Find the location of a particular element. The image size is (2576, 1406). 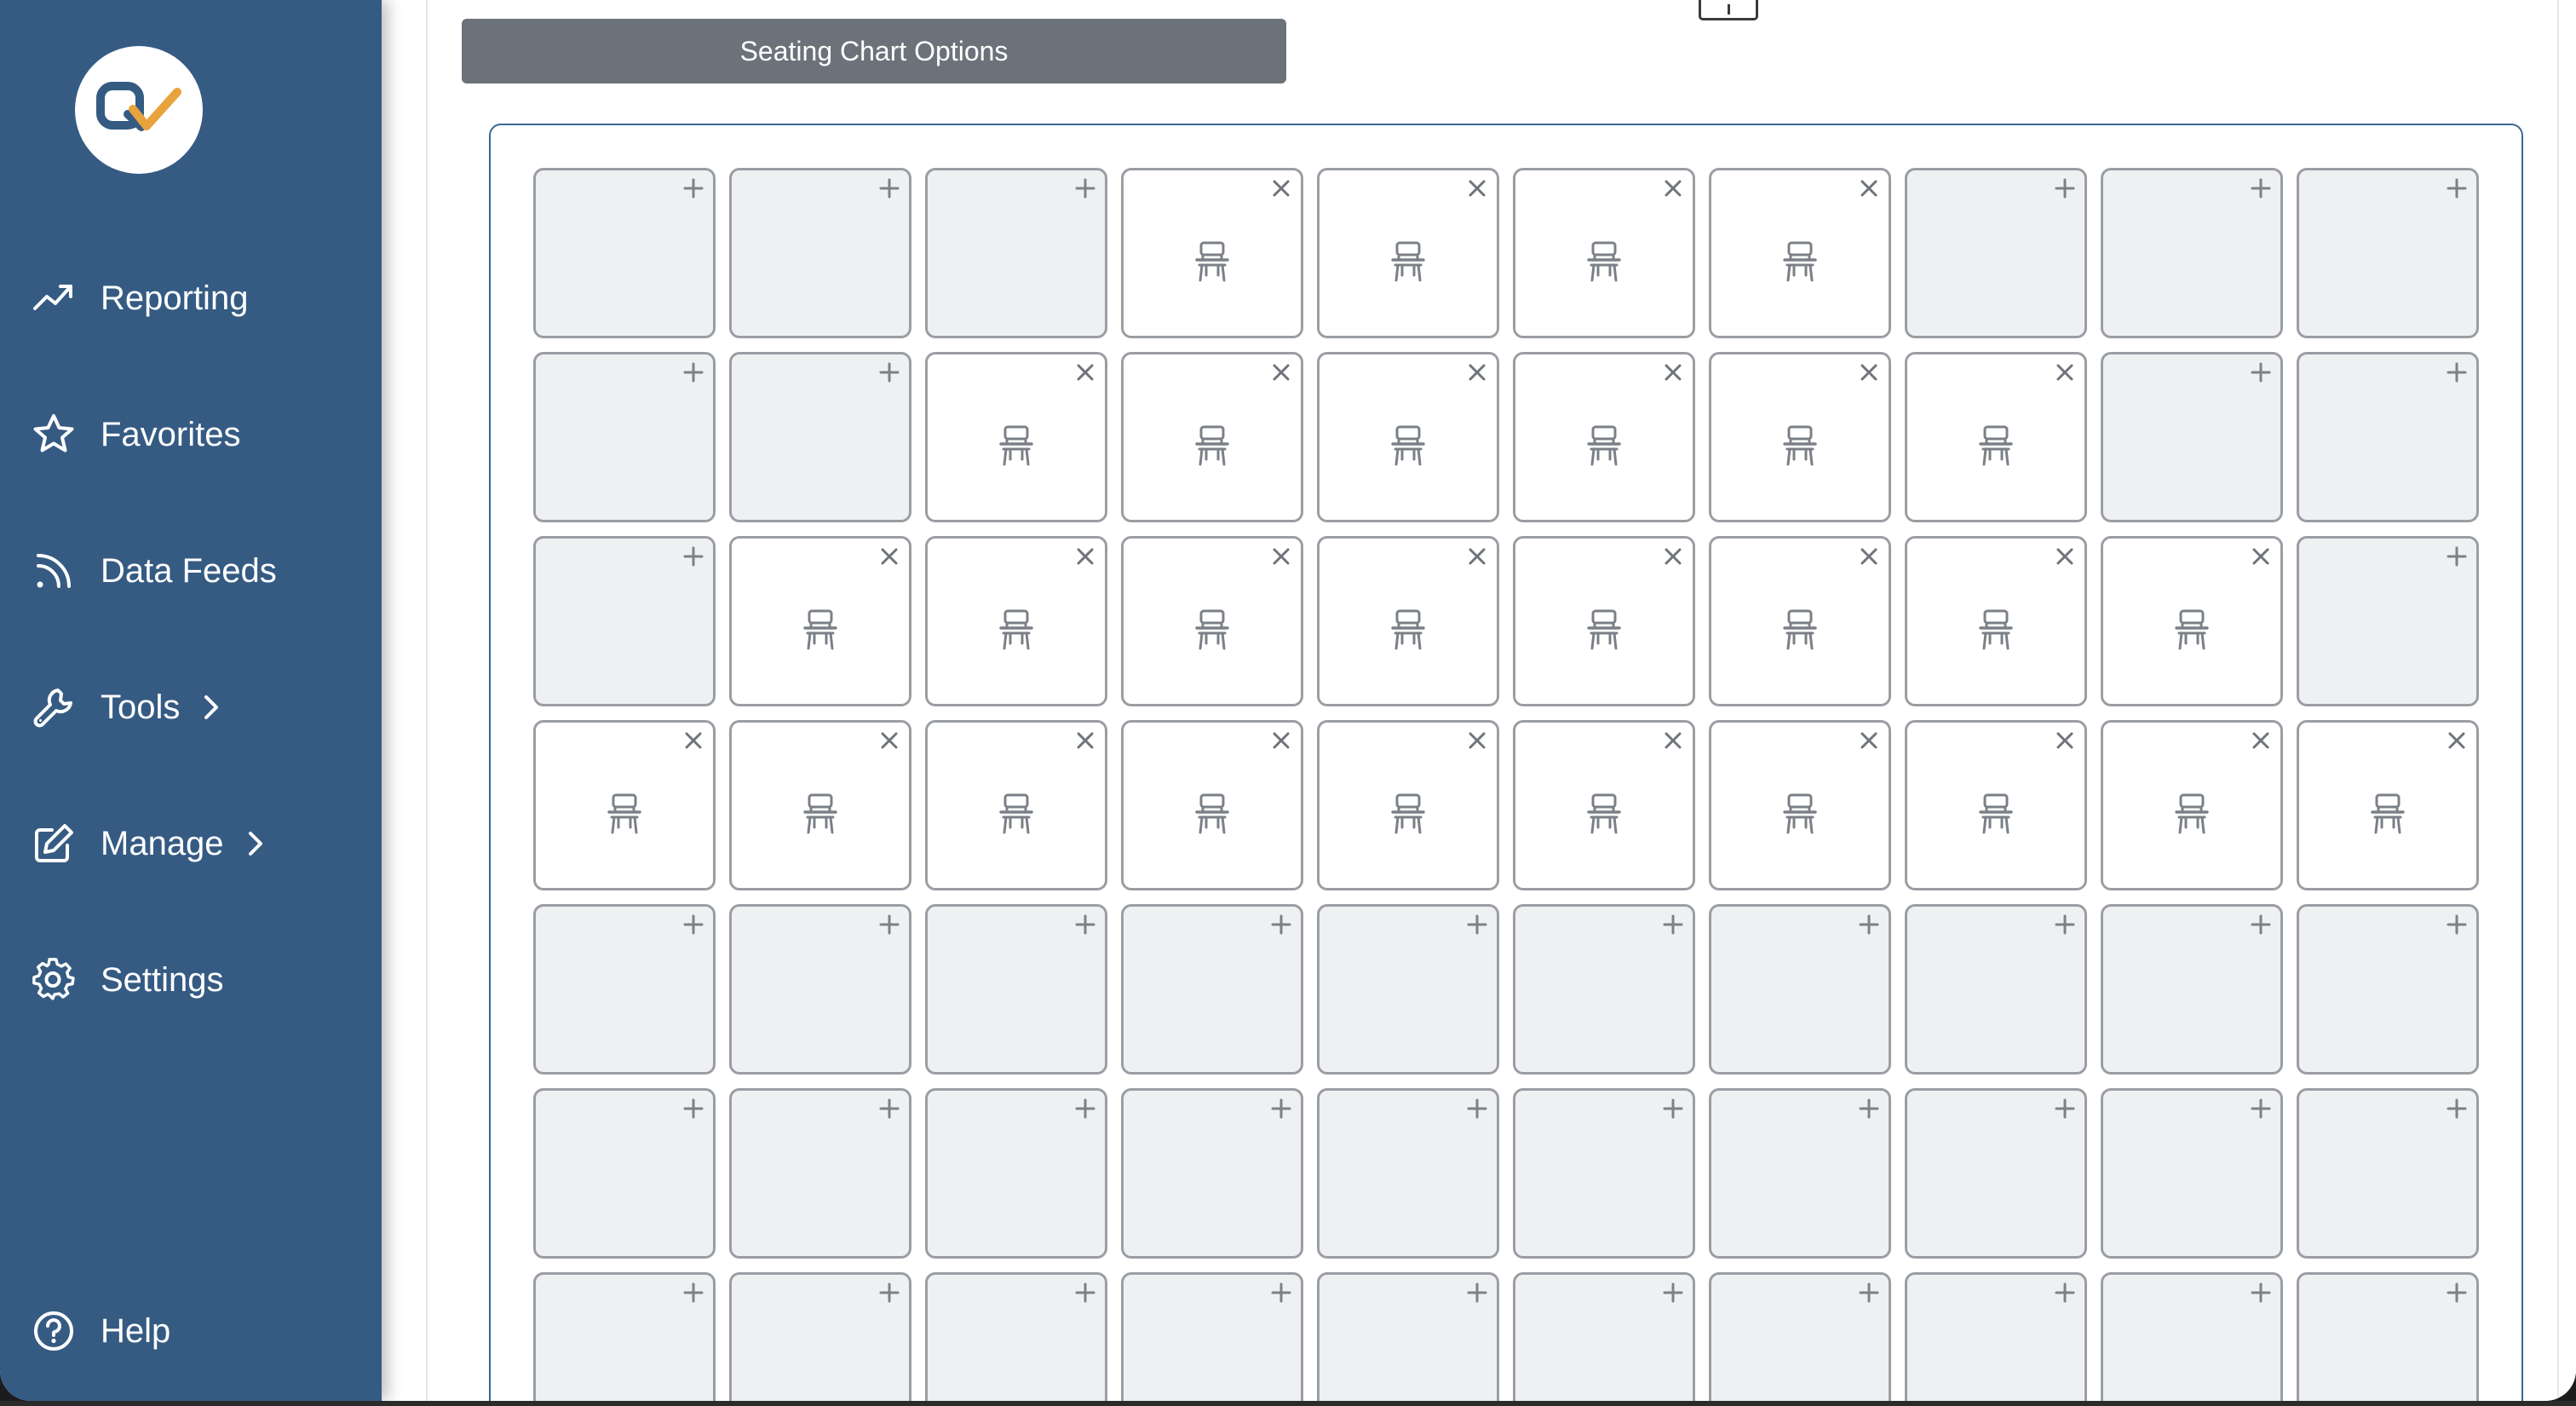

seating-chart-options-button: Seating Chart Options is located at coordinates (874, 51).